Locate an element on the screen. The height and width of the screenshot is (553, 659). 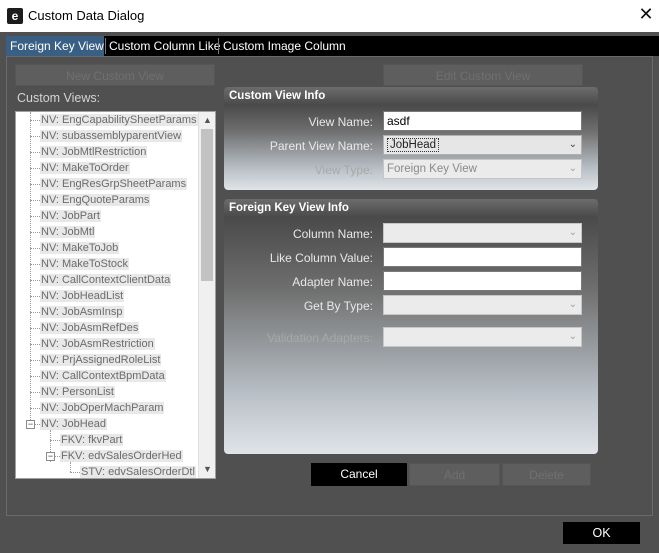
tree-item: NV: CallContextClientData is located at coordinates (106, 280).